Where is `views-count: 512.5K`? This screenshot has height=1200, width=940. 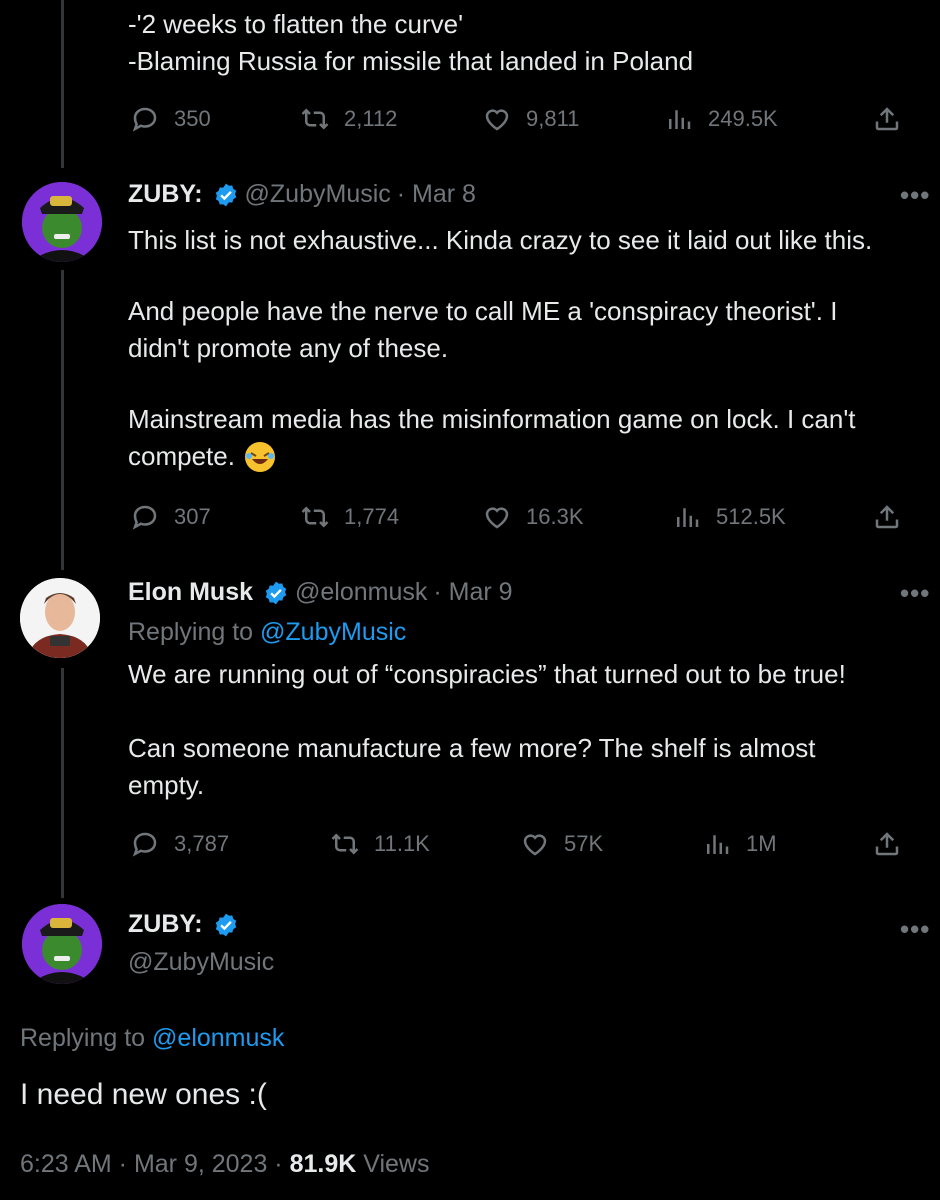
views-count: 512.5K is located at coordinates (751, 516).